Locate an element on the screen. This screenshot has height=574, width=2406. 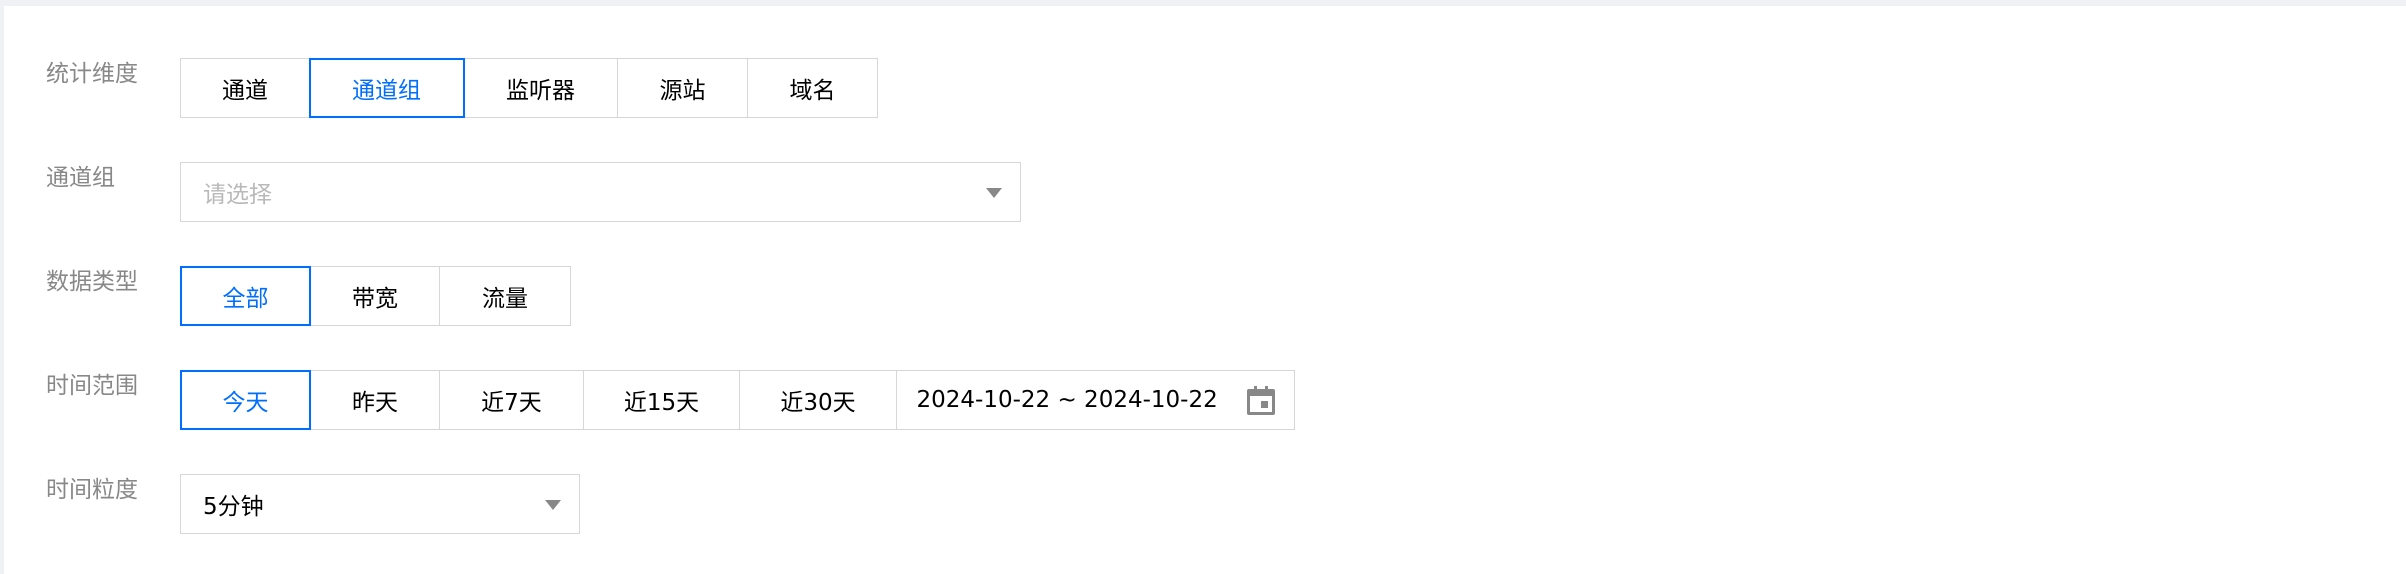
granularity-select: 5分钟 is located at coordinates (380, 504).